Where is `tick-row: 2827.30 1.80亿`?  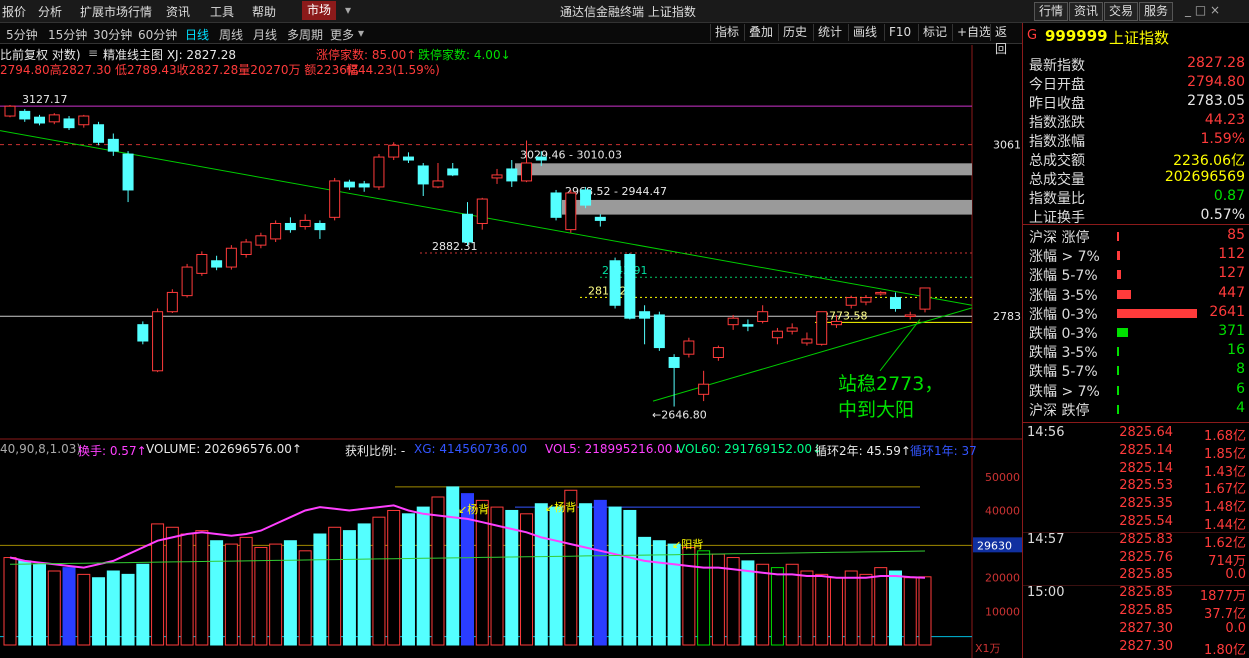
tick-row: 2827.30 1.80亿 is located at coordinates (1136, 648).